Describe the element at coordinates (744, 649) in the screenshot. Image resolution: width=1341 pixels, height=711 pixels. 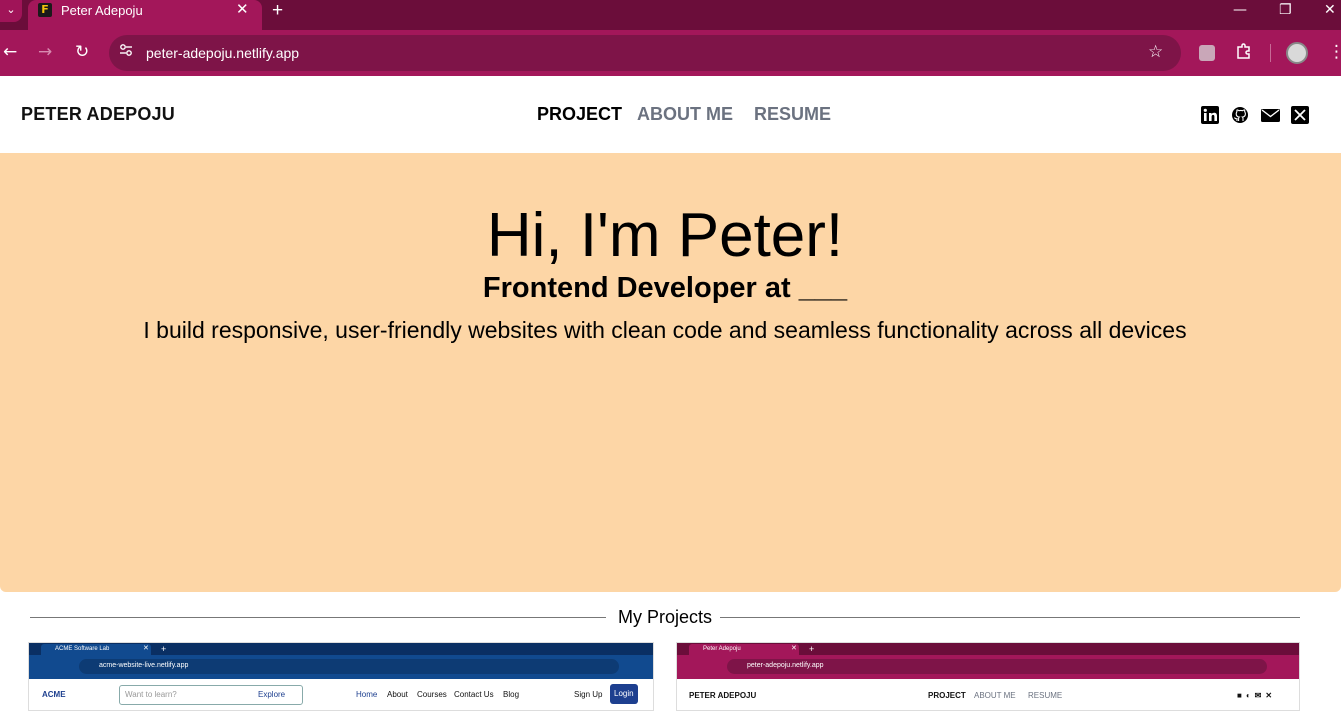
I see `thumb-tab: Peter Adepoju` at that location.